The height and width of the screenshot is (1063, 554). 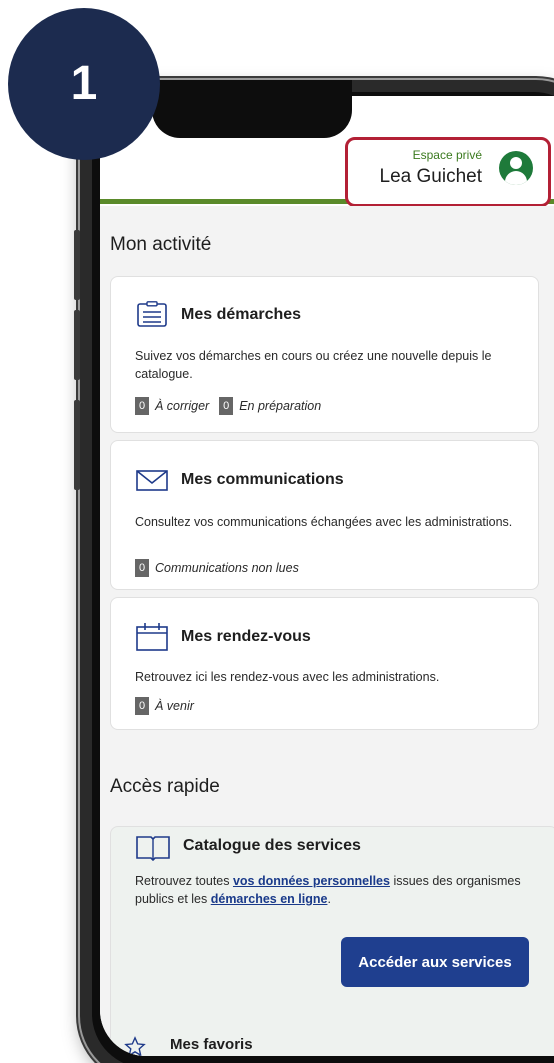 I want to click on status-label: Communications non lues, so click(x=227, y=568).